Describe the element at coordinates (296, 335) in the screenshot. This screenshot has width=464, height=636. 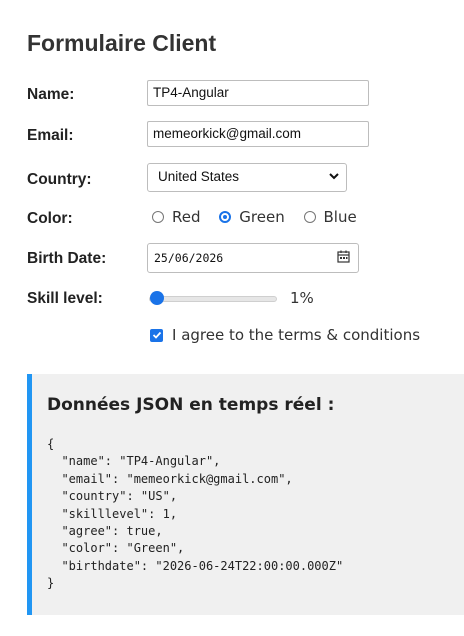
I see `agree-label: I agree to the terms & conditions` at that location.